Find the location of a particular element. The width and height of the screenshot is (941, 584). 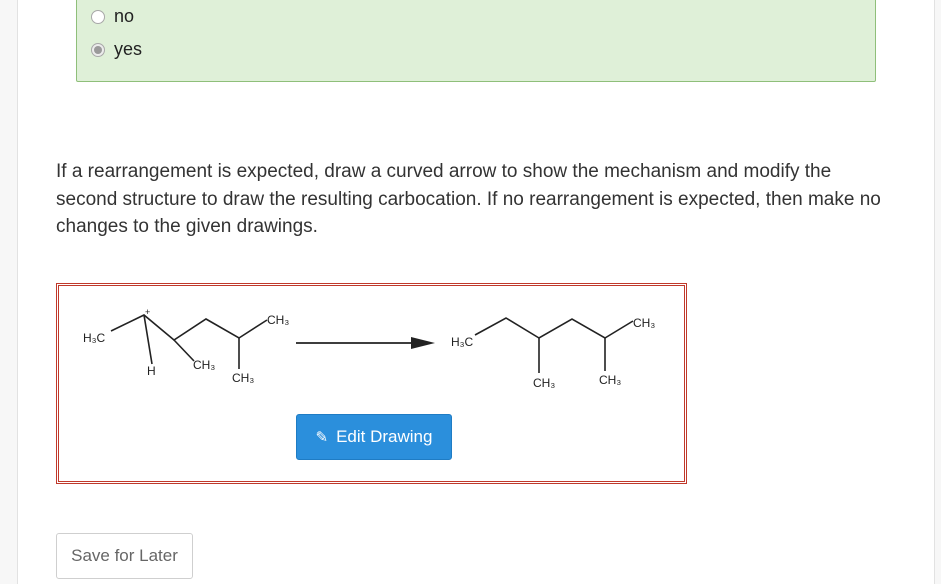

reactant-main-chain is located at coordinates (189, 327).